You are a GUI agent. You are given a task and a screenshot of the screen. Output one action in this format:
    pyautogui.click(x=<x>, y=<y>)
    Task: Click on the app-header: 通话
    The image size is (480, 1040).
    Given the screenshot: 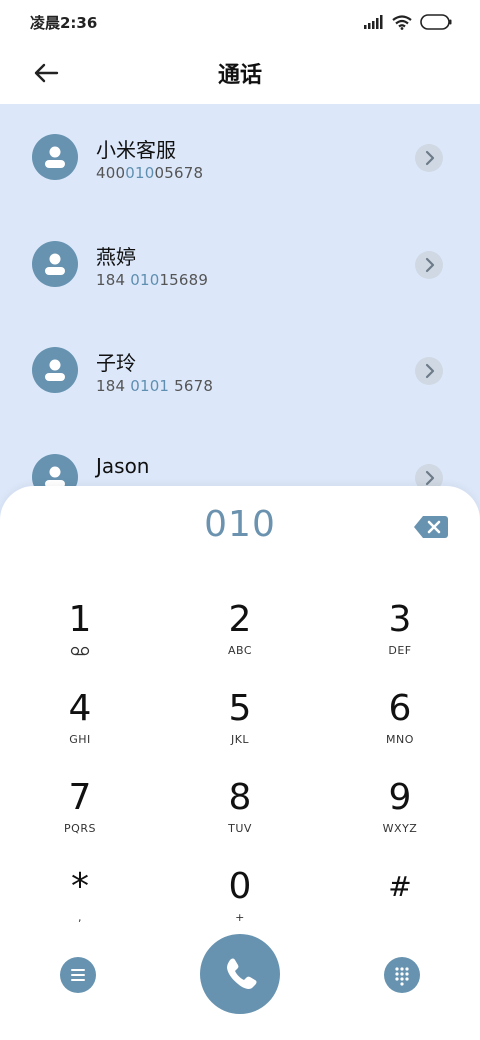 What is the action you would take?
    pyautogui.click(x=240, y=74)
    